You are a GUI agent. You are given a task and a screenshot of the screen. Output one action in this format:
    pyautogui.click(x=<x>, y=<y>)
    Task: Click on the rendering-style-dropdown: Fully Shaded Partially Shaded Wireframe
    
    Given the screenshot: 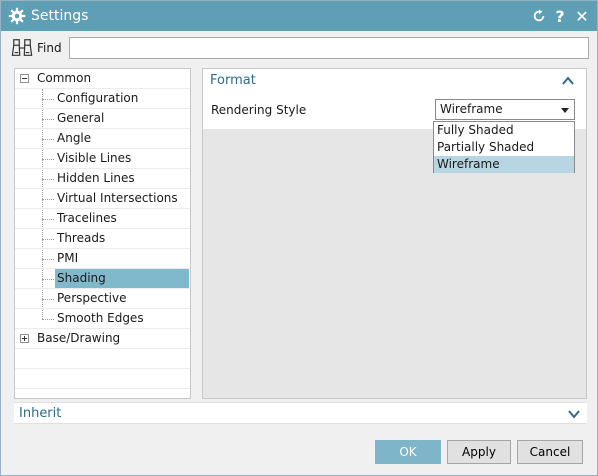 What is the action you would take?
    pyautogui.click(x=504, y=147)
    